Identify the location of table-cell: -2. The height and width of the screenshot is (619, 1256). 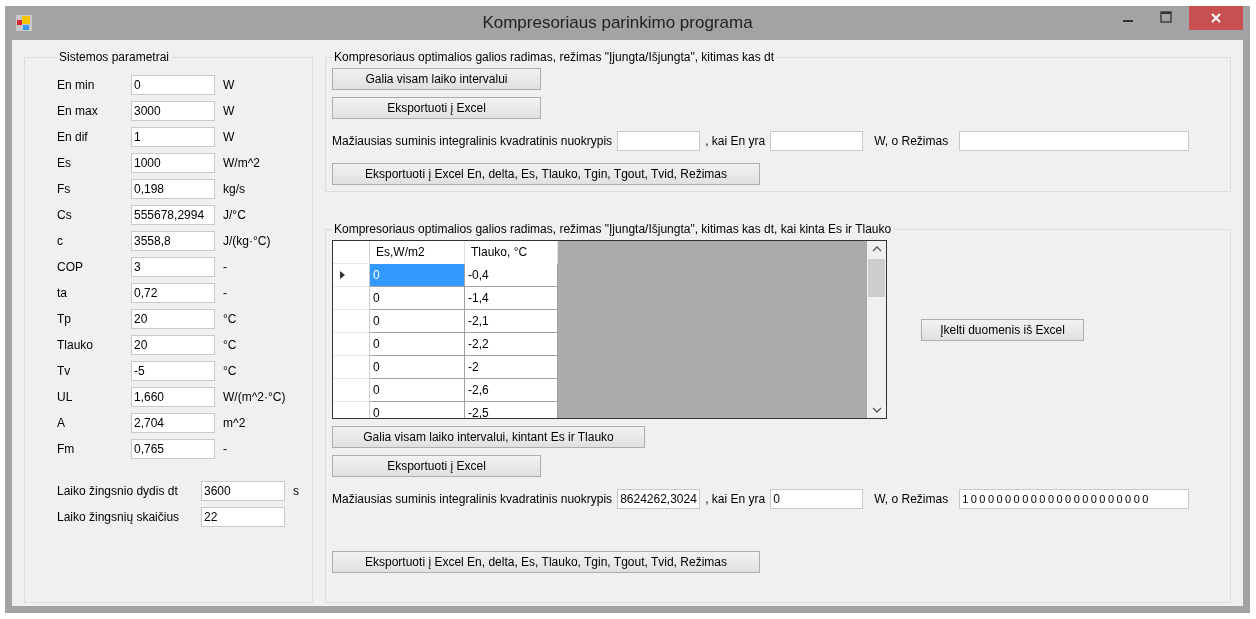
(511, 367).